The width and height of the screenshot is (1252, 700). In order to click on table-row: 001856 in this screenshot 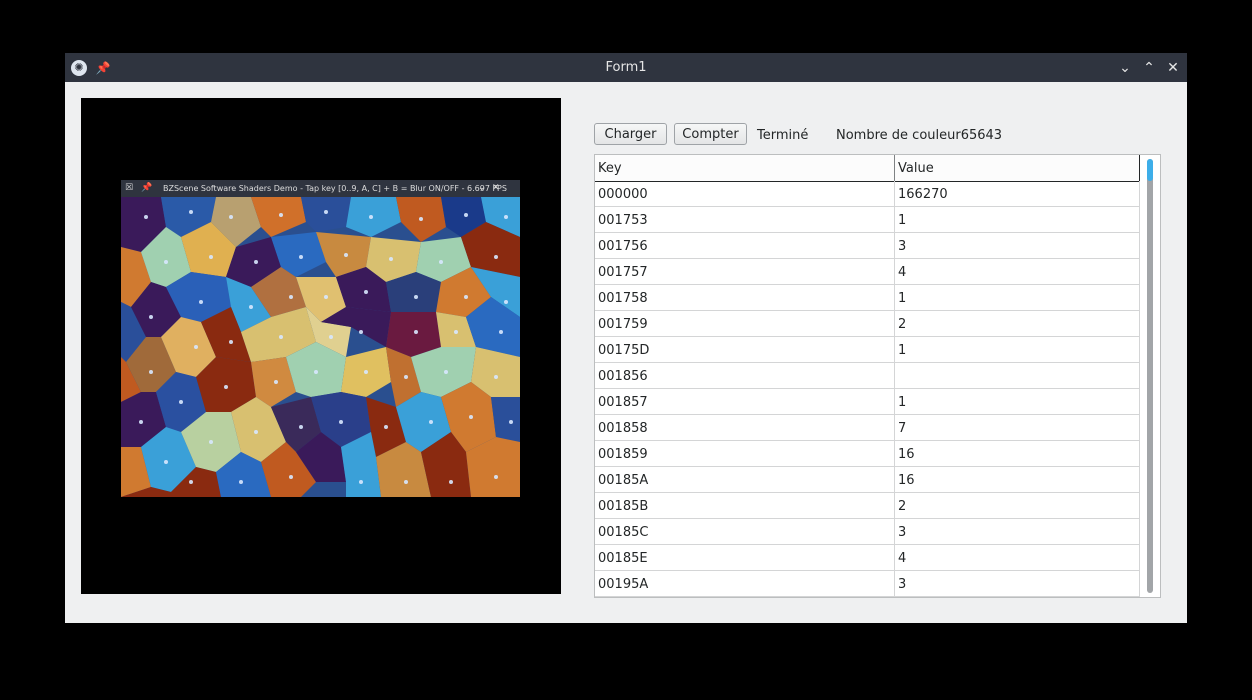, I will do `click(867, 376)`.